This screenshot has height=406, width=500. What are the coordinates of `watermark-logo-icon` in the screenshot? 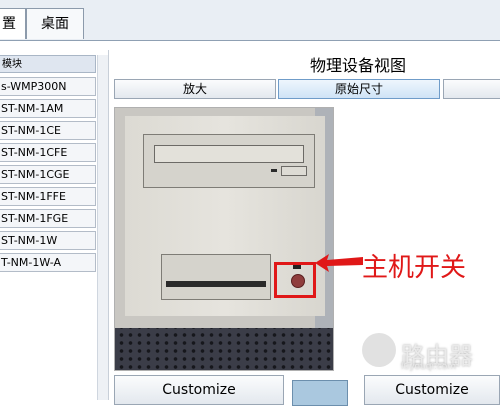 It's located at (379, 350).